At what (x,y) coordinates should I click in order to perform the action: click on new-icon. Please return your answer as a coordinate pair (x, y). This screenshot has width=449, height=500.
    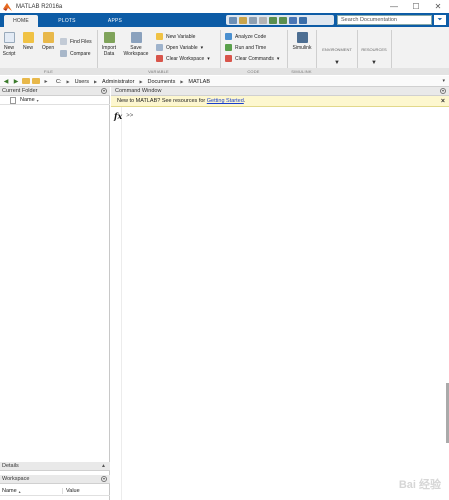
    Looking at the image, I should click on (28, 37).